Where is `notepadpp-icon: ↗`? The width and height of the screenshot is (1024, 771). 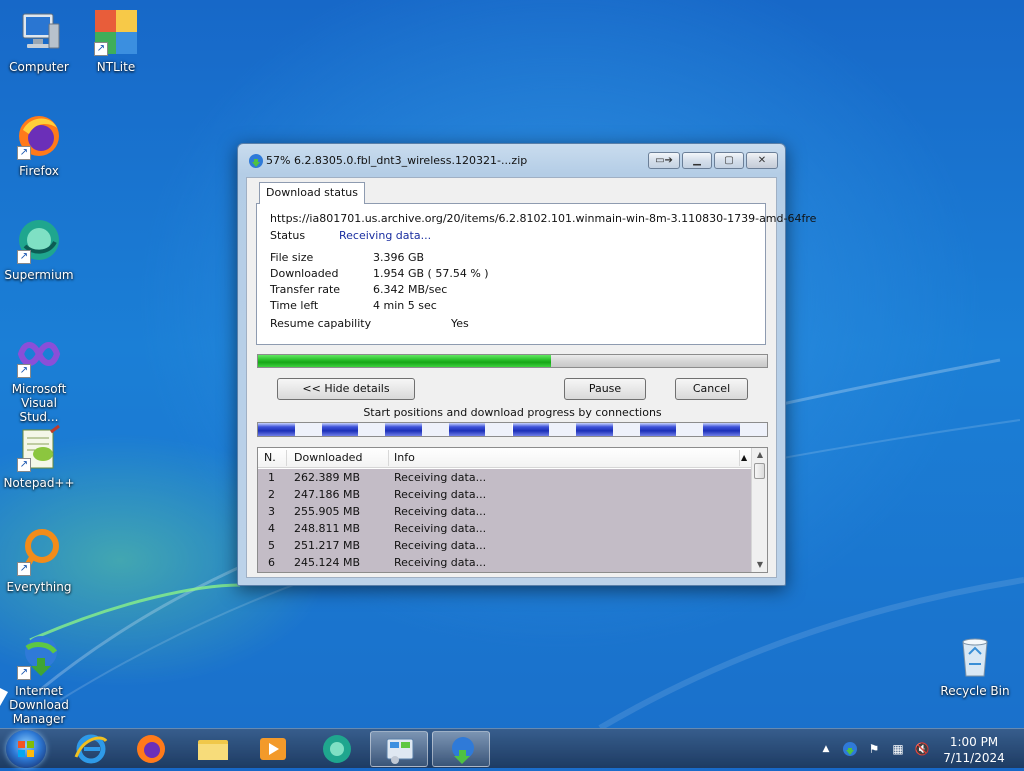 notepadpp-icon: ↗ is located at coordinates (39, 448).